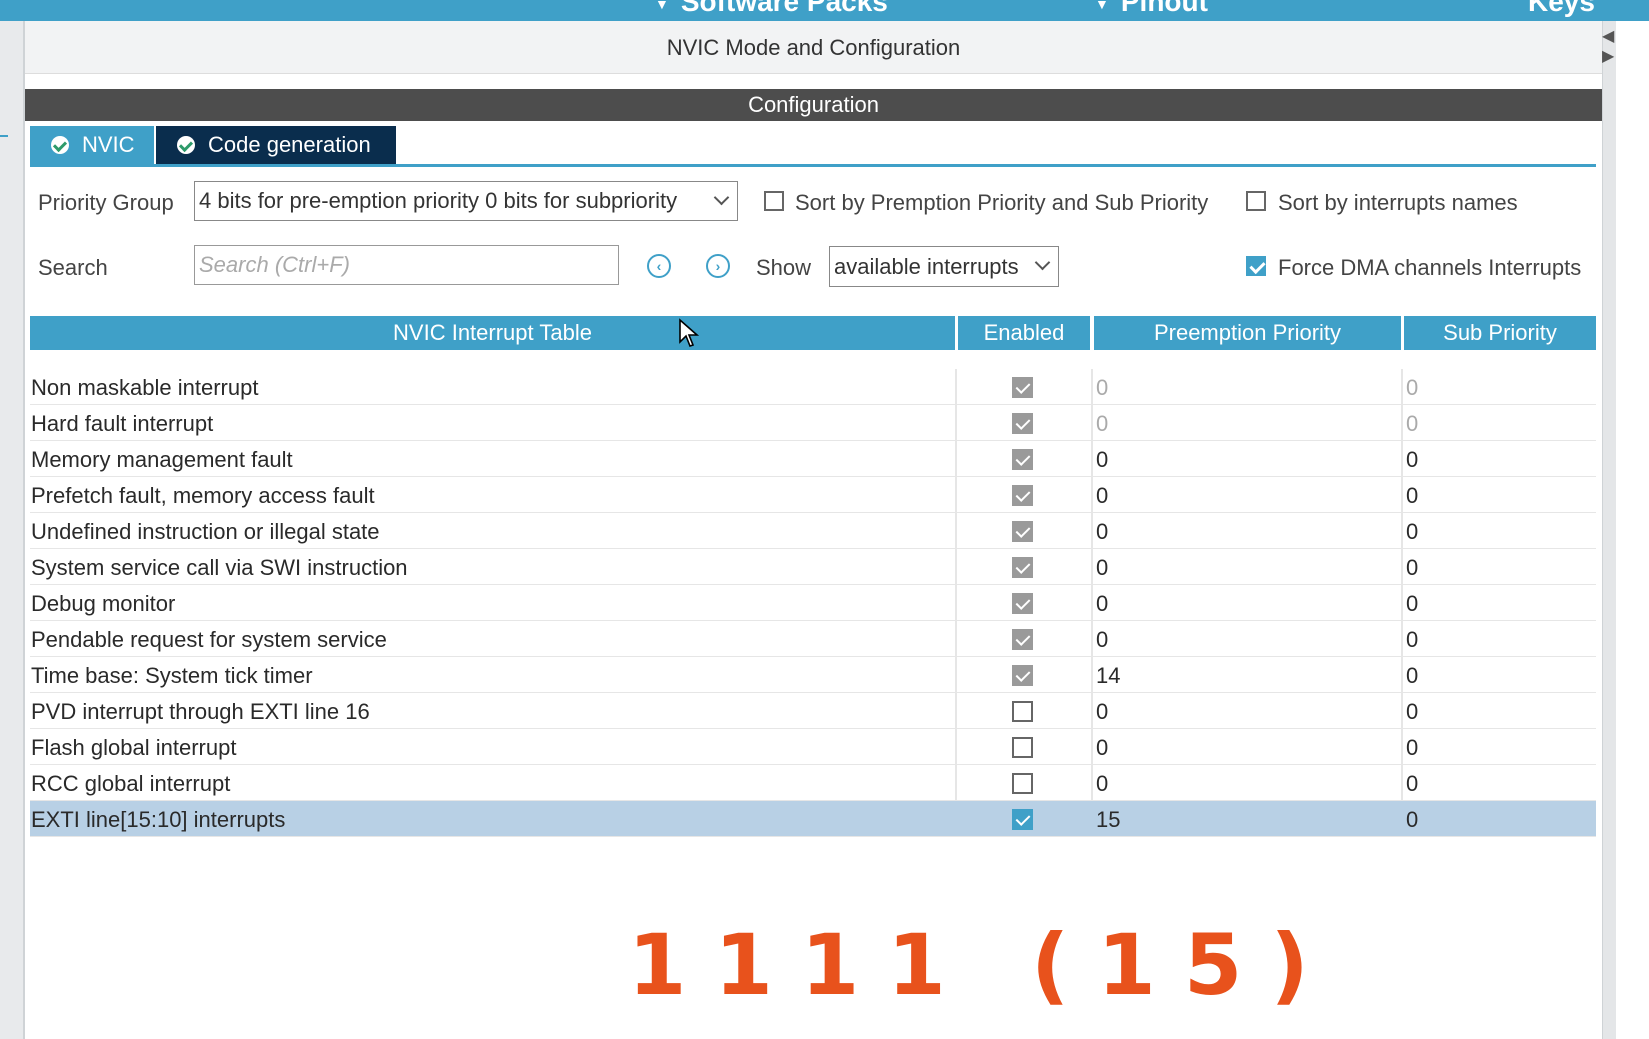 This screenshot has width=1649, height=1039. I want to click on interrupt-name: Memory management fault, so click(162, 459).